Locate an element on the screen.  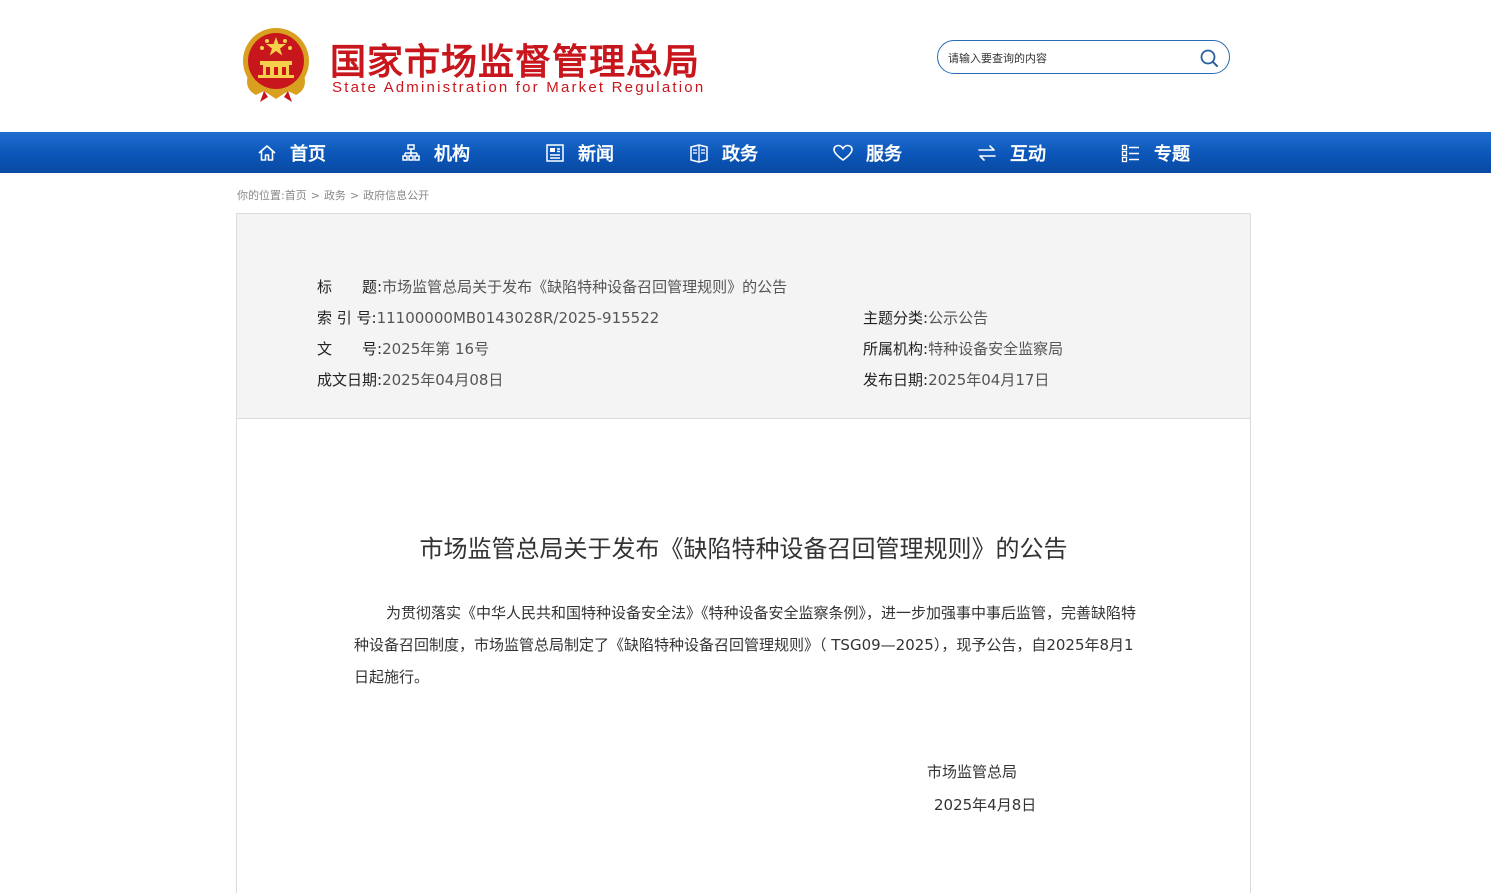
newspaper-icon is located at coordinates (555, 152).